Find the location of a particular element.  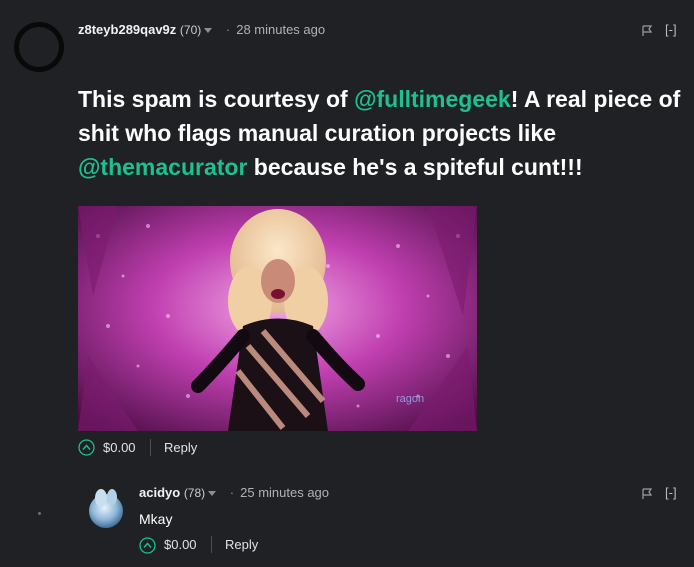

timestamp: 28 minutes ago is located at coordinates (280, 29).